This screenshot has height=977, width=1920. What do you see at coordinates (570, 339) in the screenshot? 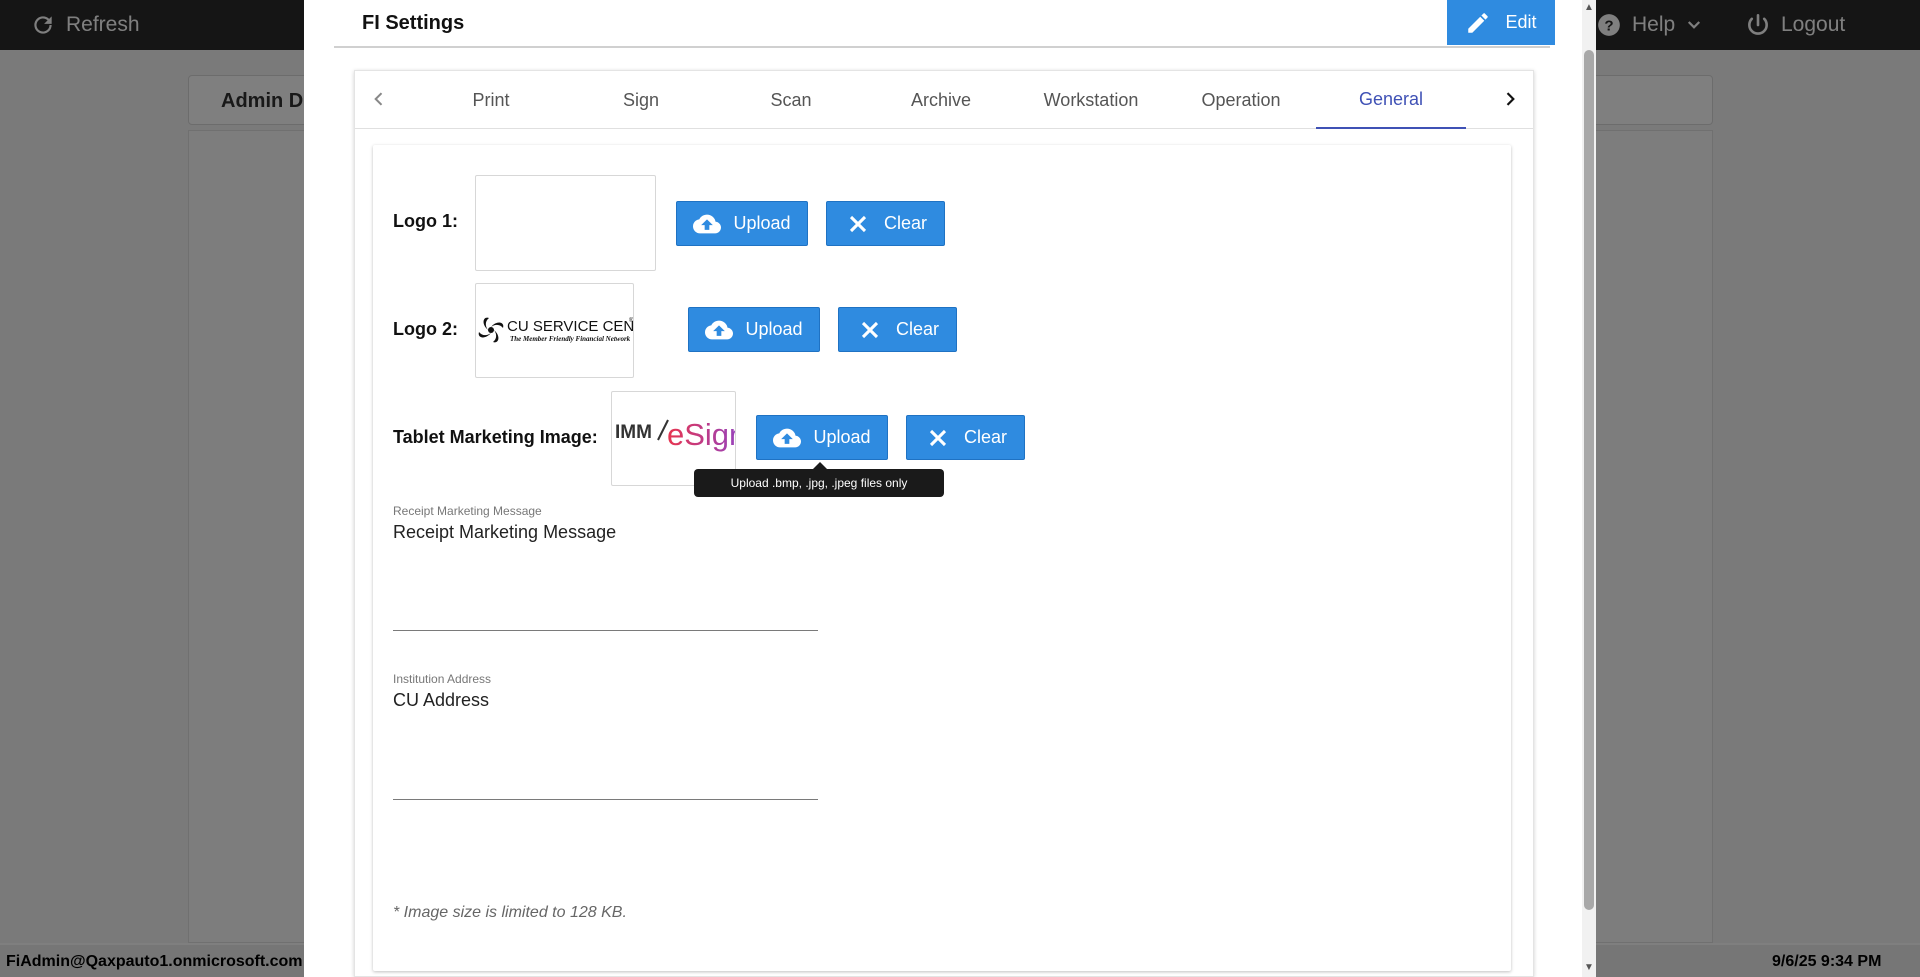
I see `logo2-tagline-text: The Member Friendly Financial Network` at bounding box center [570, 339].